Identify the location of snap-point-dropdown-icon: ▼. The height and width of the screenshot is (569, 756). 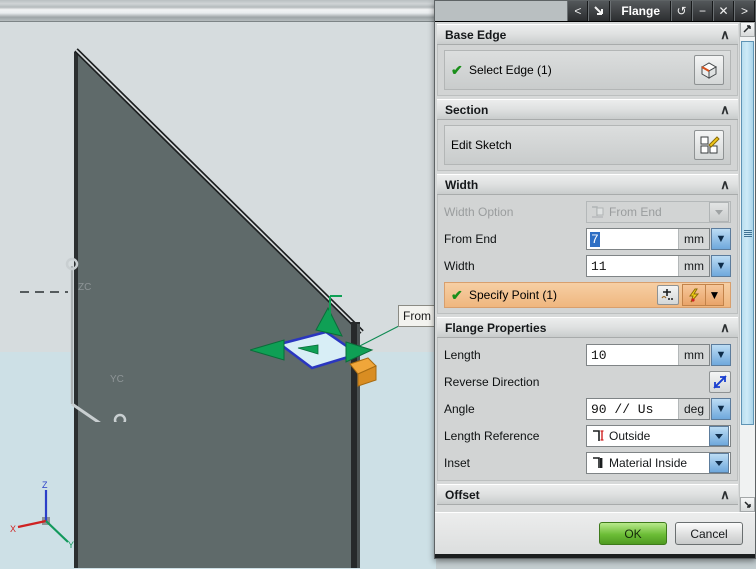
(714, 295).